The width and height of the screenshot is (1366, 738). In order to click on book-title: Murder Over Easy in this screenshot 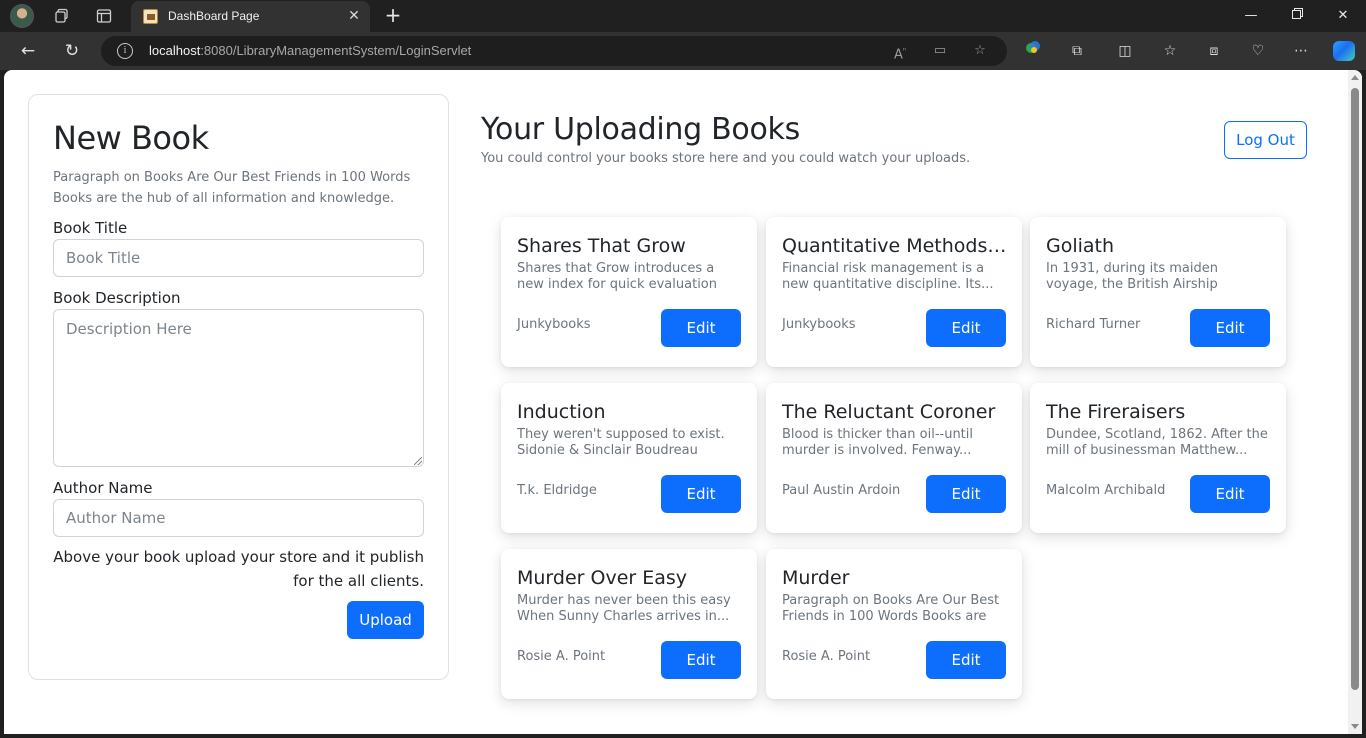, I will do `click(602, 578)`.